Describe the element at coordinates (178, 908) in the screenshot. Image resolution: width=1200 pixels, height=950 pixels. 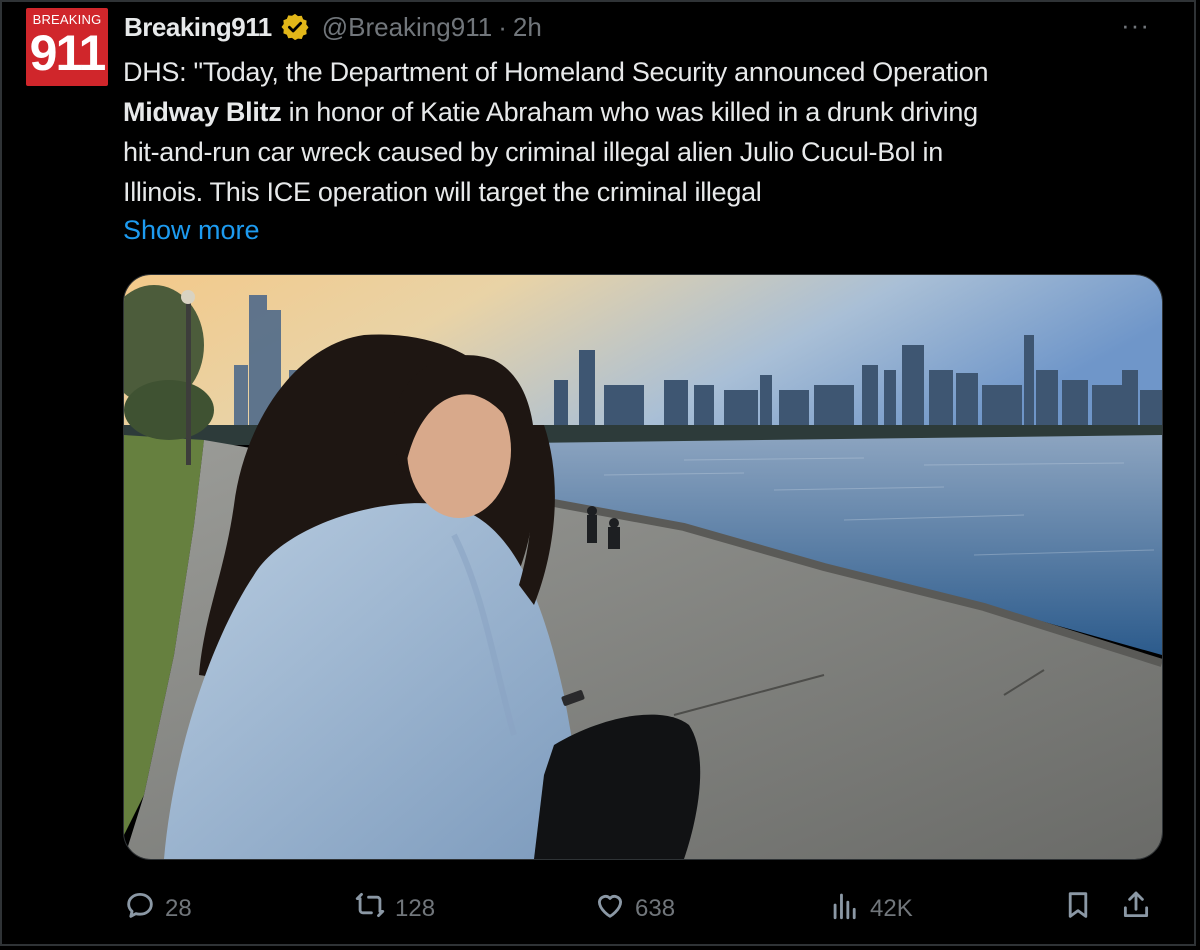
I see `reply-count: 28` at that location.